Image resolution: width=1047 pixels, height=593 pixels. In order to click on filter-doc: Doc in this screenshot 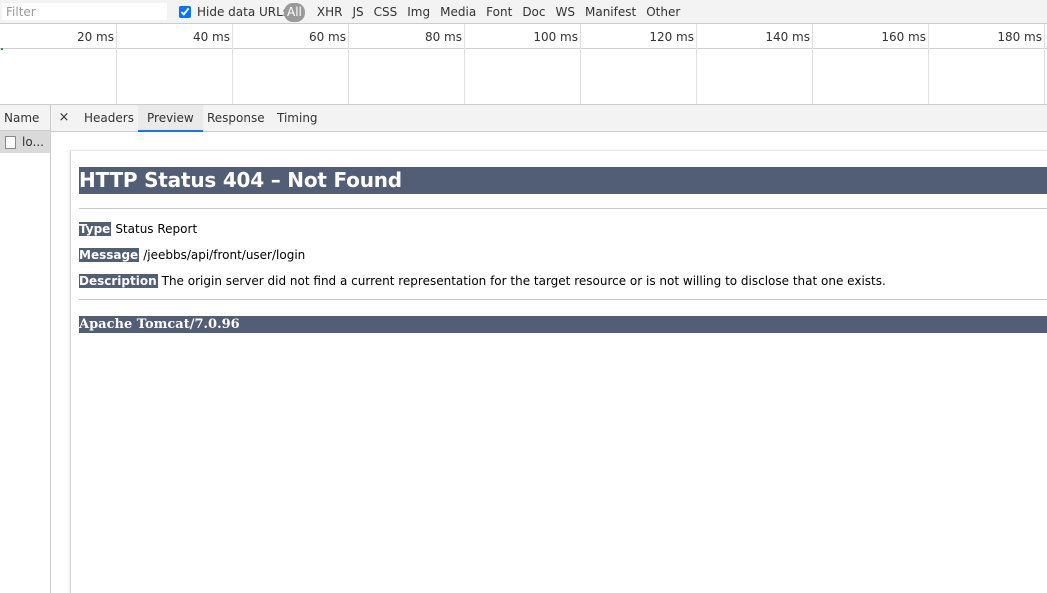, I will do `click(533, 12)`.